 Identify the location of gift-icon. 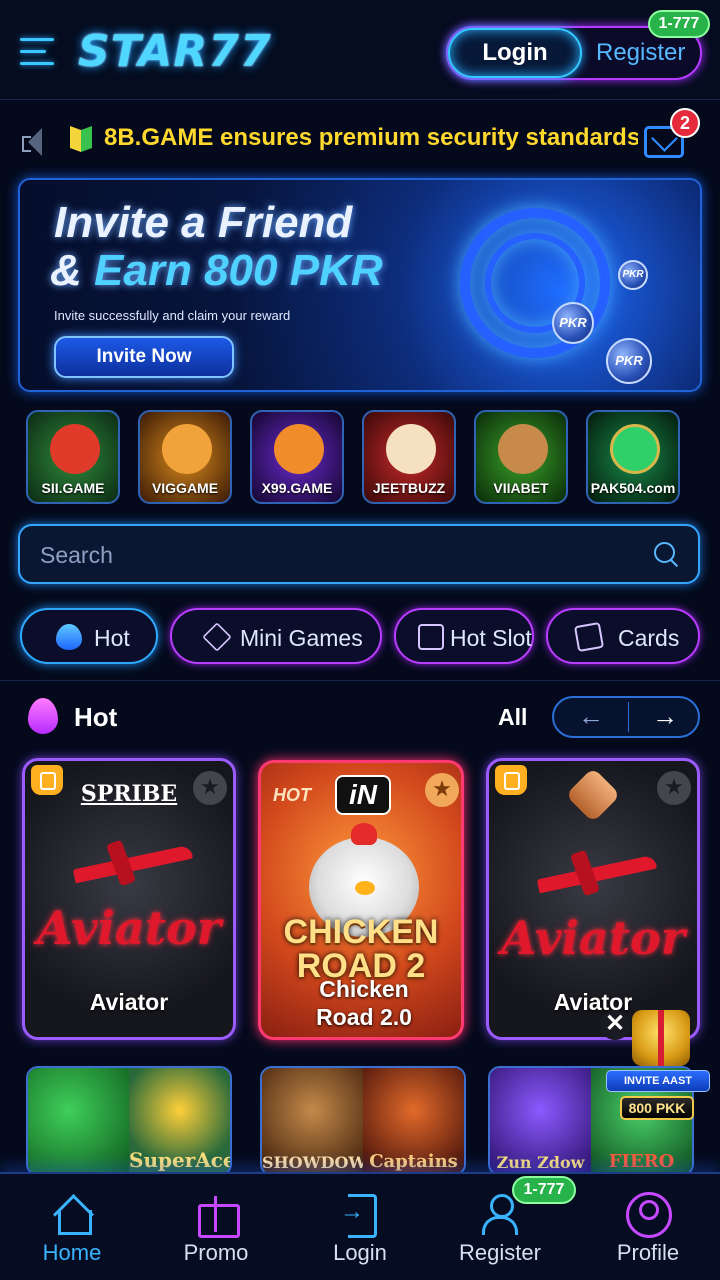
(217, 1215).